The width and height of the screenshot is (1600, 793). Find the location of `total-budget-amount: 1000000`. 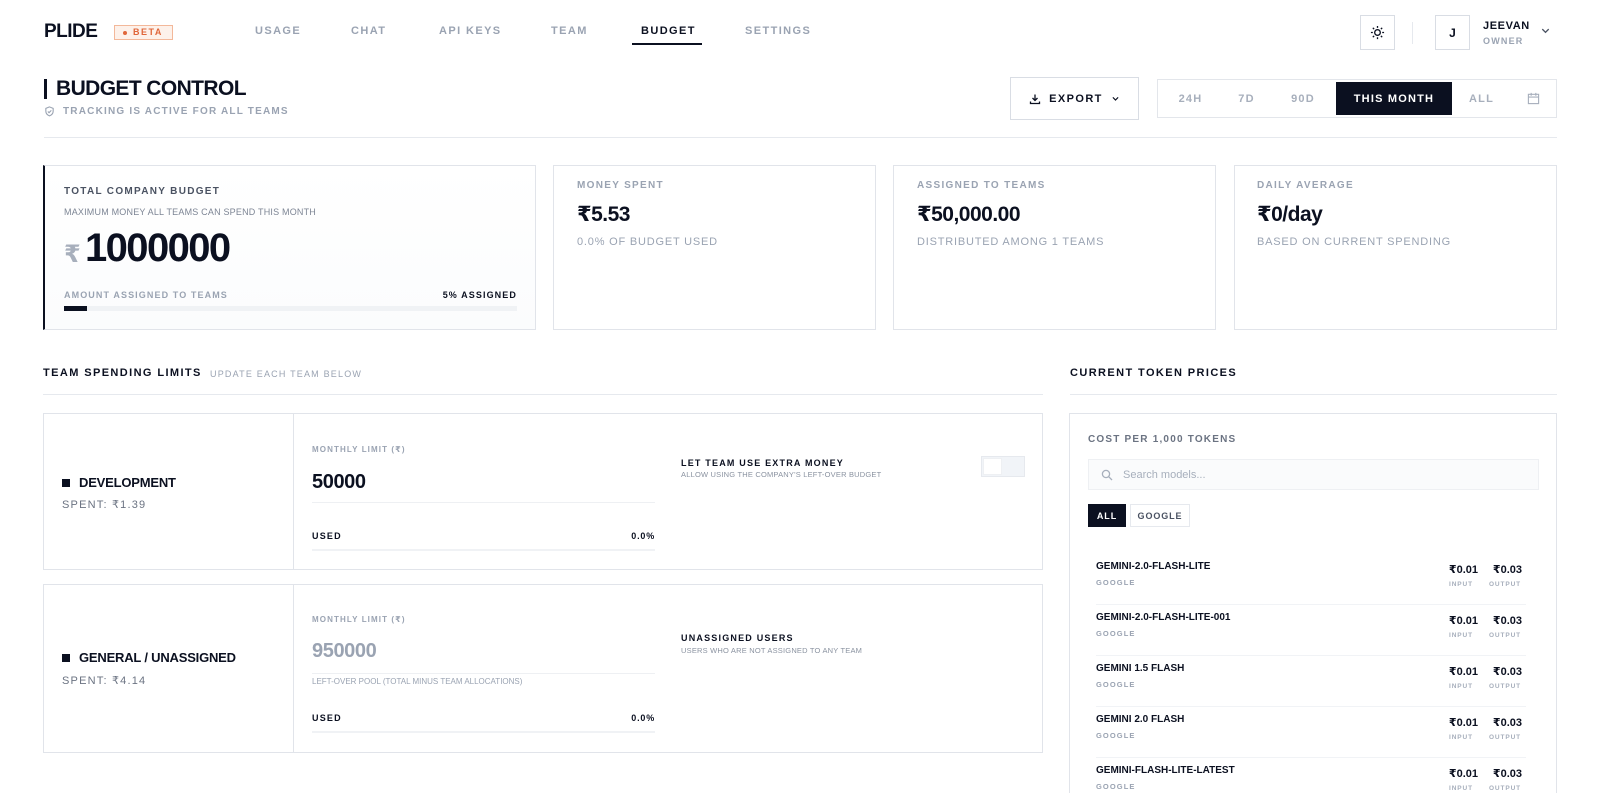

total-budget-amount: 1000000 is located at coordinates (158, 248).